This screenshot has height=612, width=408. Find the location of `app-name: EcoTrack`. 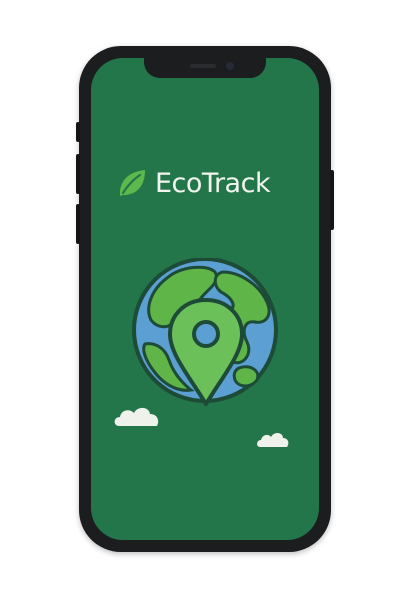

app-name: EcoTrack is located at coordinates (213, 183).